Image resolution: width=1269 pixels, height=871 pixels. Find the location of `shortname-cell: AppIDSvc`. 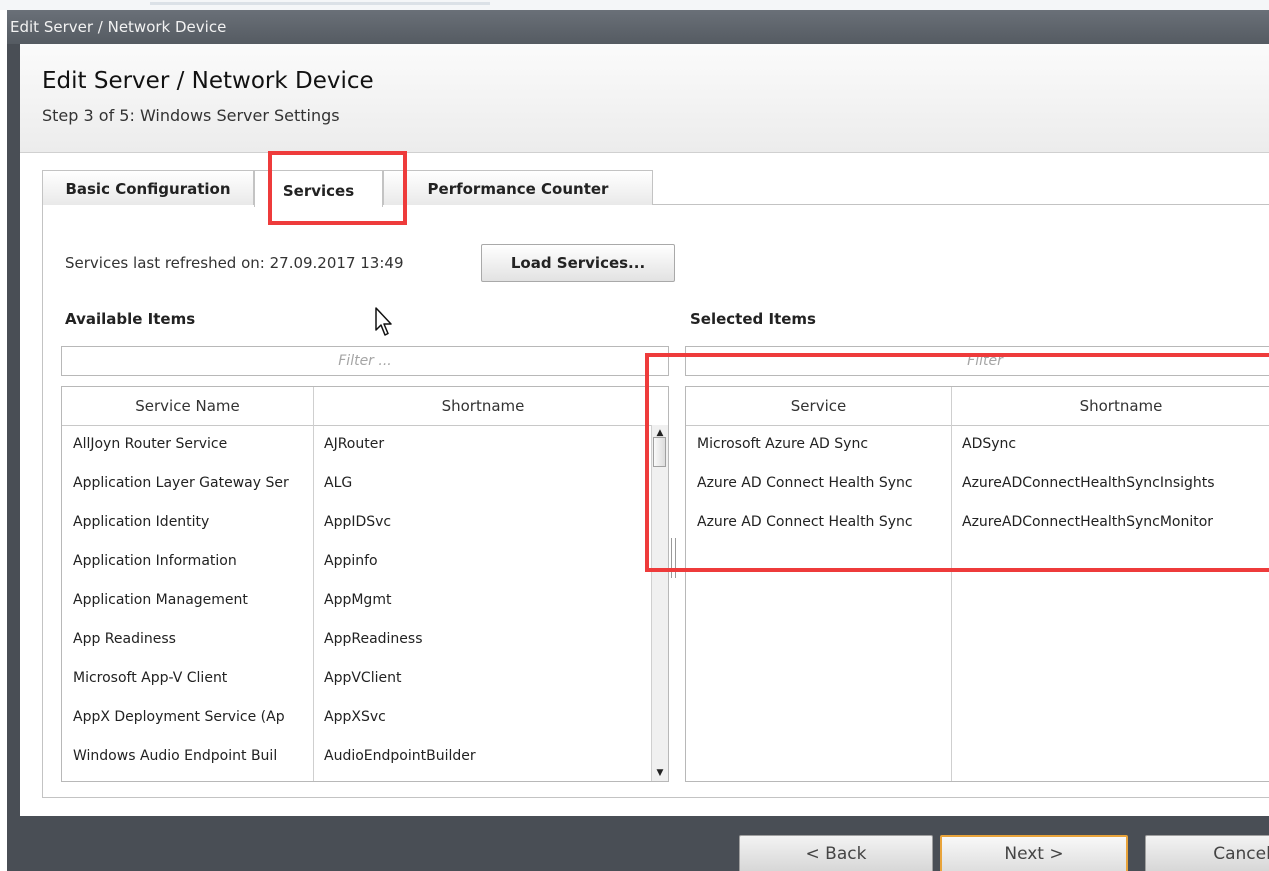

shortname-cell: AppIDSvc is located at coordinates (358, 522).